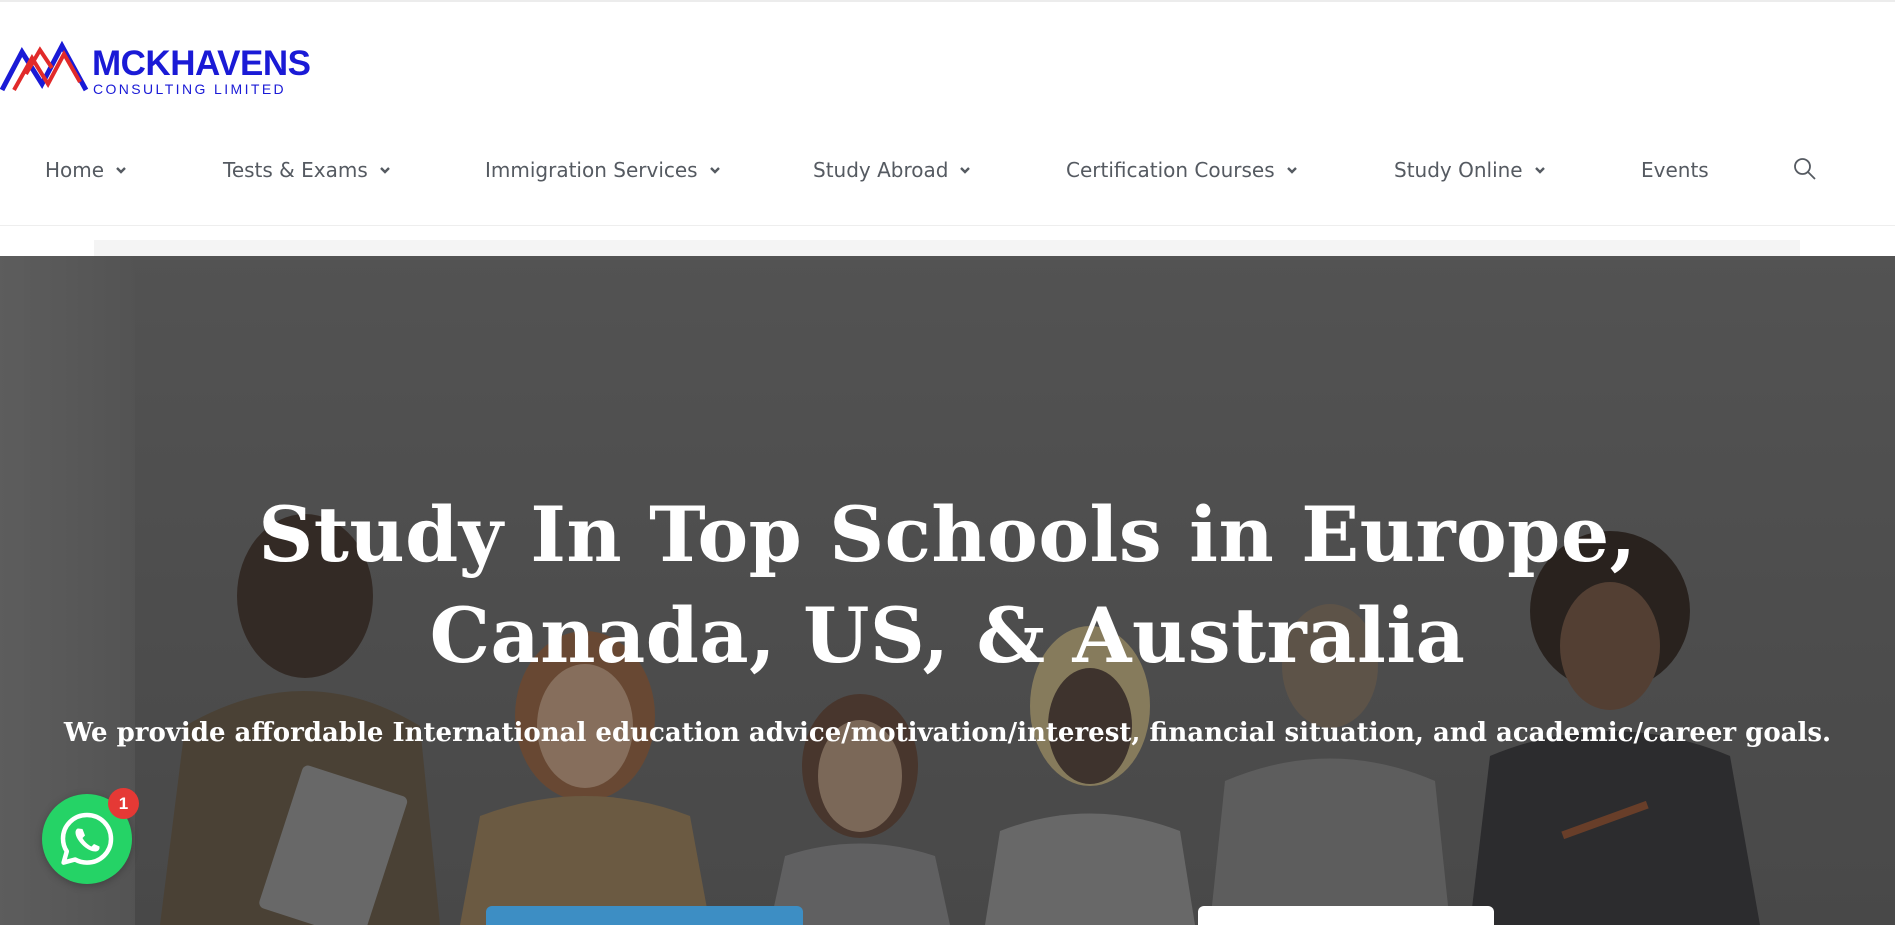  Describe the element at coordinates (644, 915) in the screenshot. I see `hero-primary-button` at that location.